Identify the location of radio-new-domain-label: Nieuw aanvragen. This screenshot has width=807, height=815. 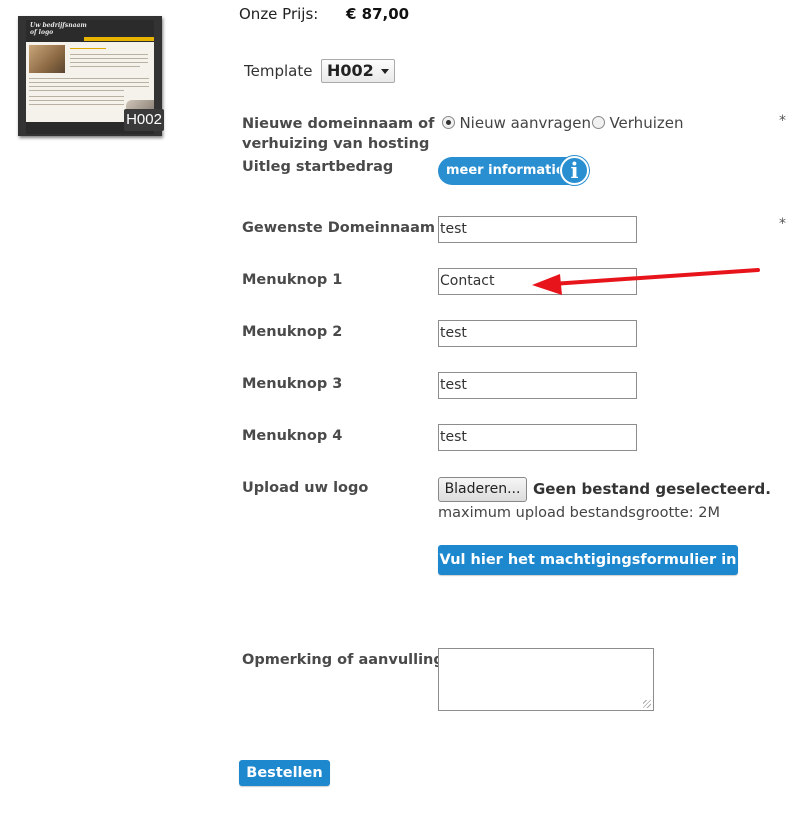
(525, 123).